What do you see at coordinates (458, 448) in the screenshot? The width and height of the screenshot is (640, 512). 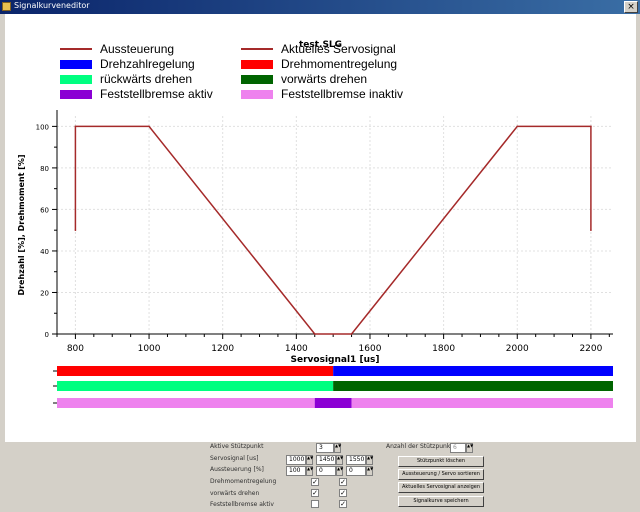 I see `point-count-input: 6` at bounding box center [458, 448].